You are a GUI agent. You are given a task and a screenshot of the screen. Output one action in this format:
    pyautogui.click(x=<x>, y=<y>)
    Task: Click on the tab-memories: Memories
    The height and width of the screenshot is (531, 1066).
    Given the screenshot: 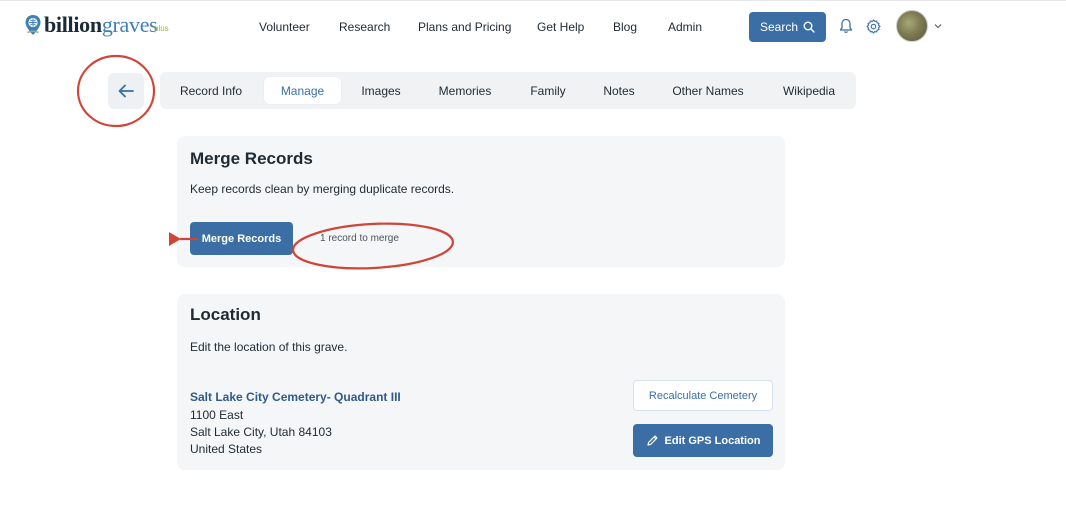 What is the action you would take?
    pyautogui.click(x=465, y=90)
    